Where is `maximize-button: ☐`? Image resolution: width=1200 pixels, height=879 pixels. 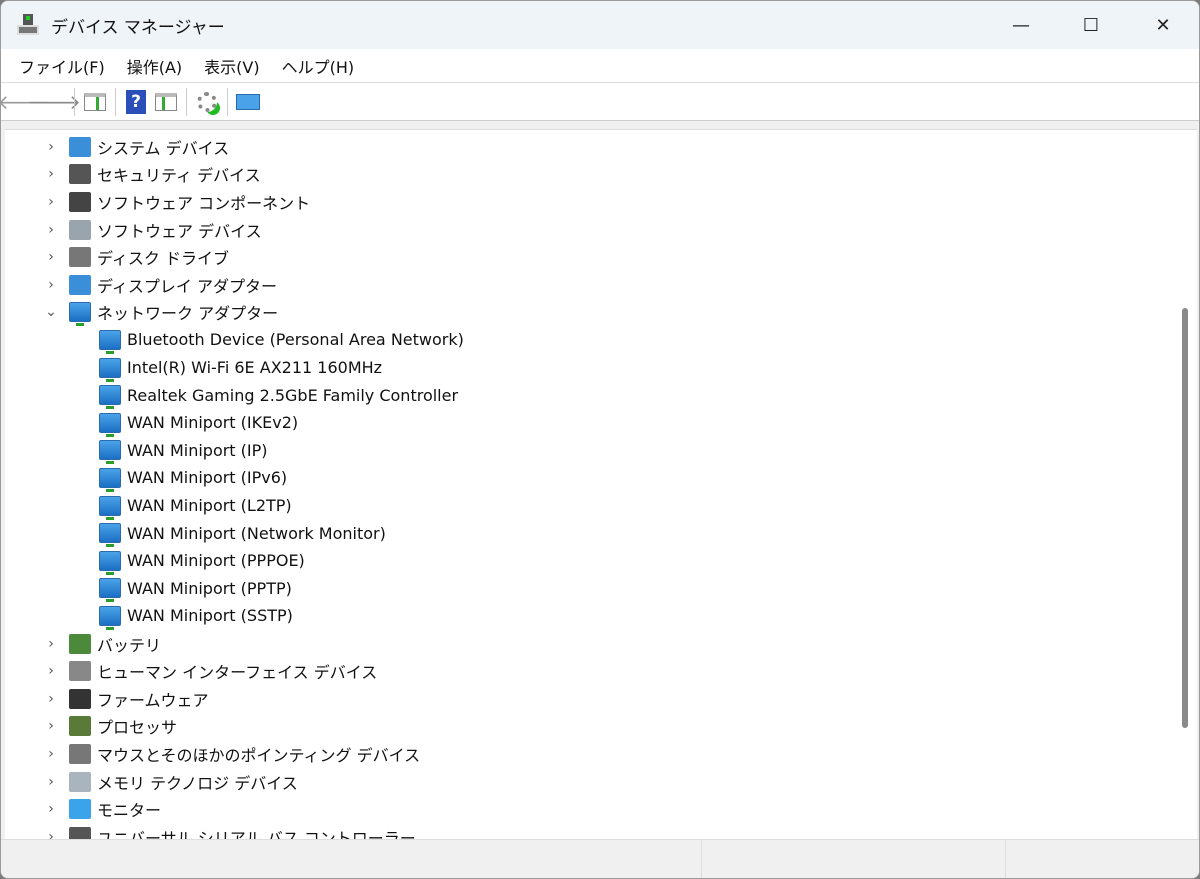 maximize-button: ☐ is located at coordinates (1091, 25).